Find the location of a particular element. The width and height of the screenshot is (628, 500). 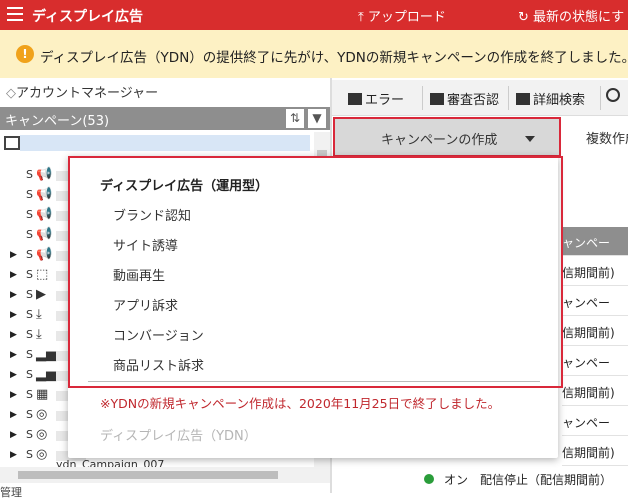

status-on-icon is located at coordinates (429, 479).